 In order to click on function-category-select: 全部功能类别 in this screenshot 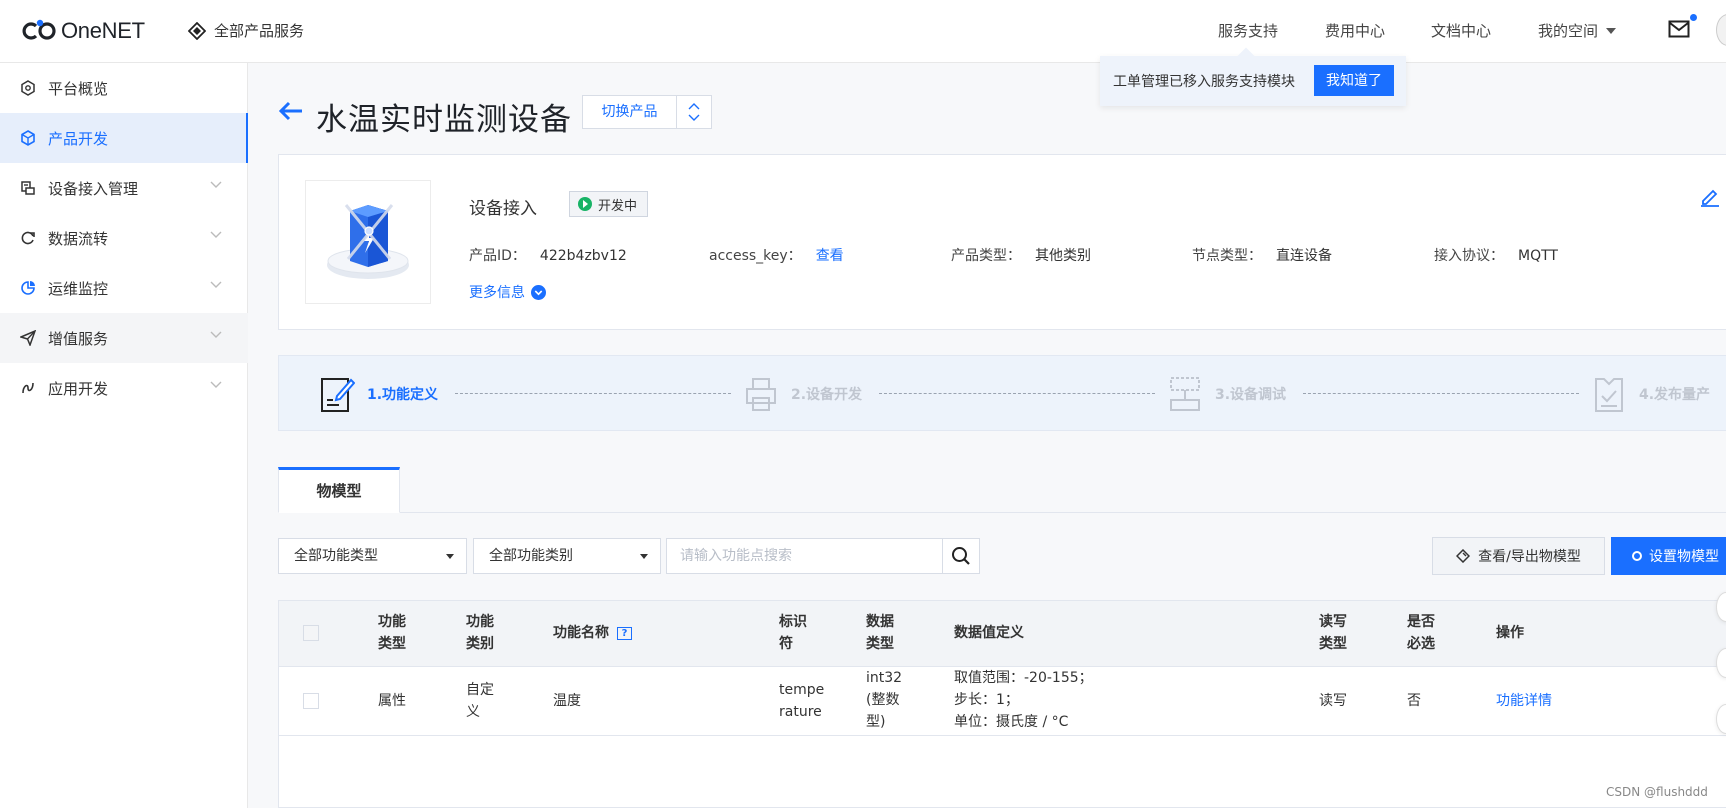, I will do `click(567, 556)`.